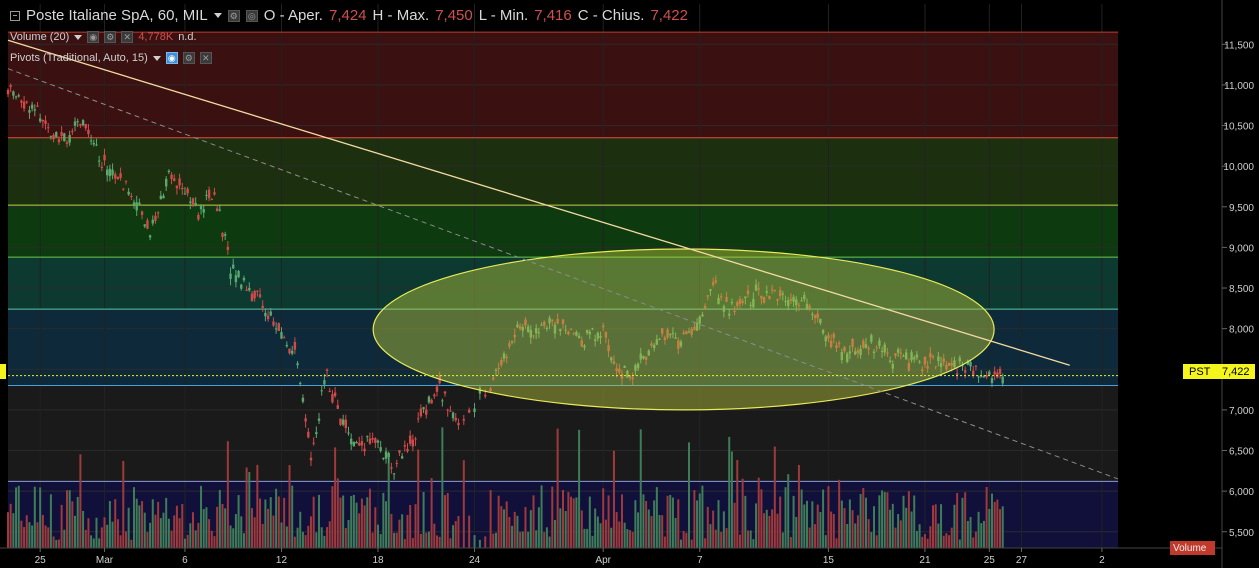 This screenshot has width=1259, height=568. I want to click on gear-icon: ⚙, so click(188, 58).